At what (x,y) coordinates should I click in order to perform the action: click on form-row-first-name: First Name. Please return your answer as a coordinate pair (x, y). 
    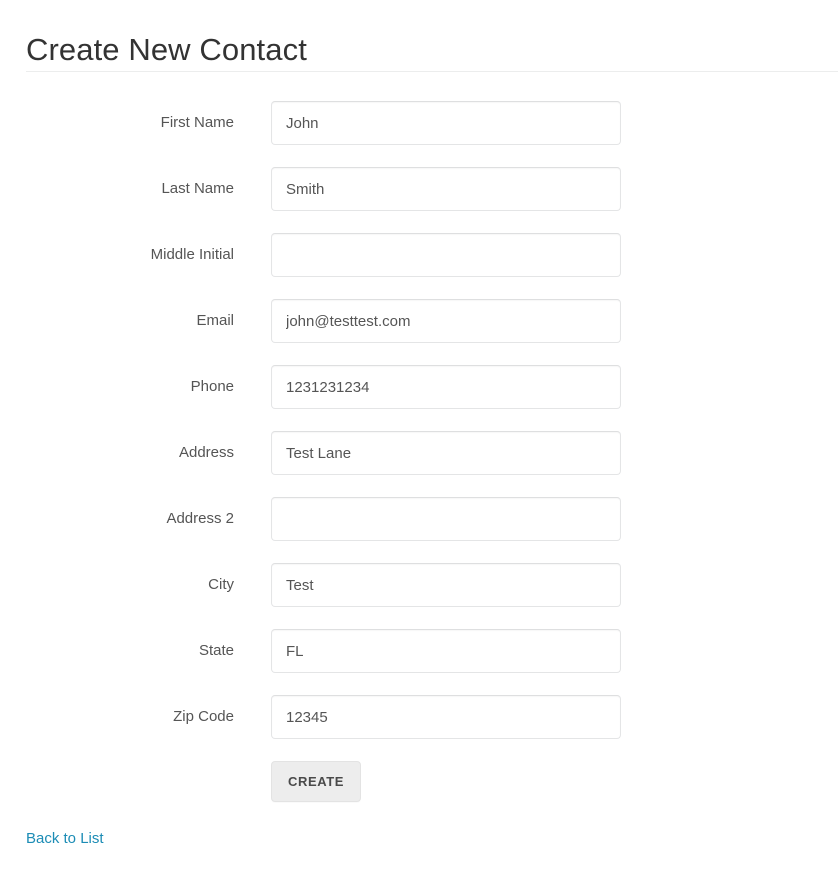
    Looking at the image, I should click on (419, 134).